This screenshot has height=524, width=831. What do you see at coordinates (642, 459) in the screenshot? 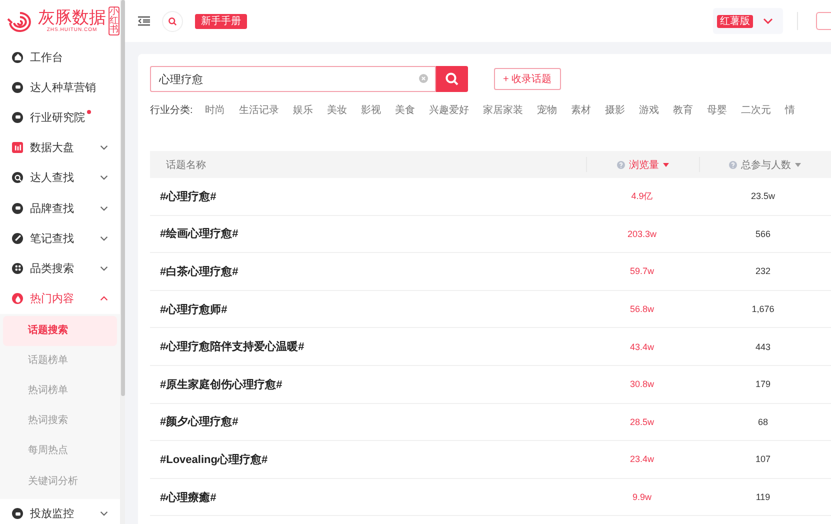
I see `view-count: 23.4w` at bounding box center [642, 459].